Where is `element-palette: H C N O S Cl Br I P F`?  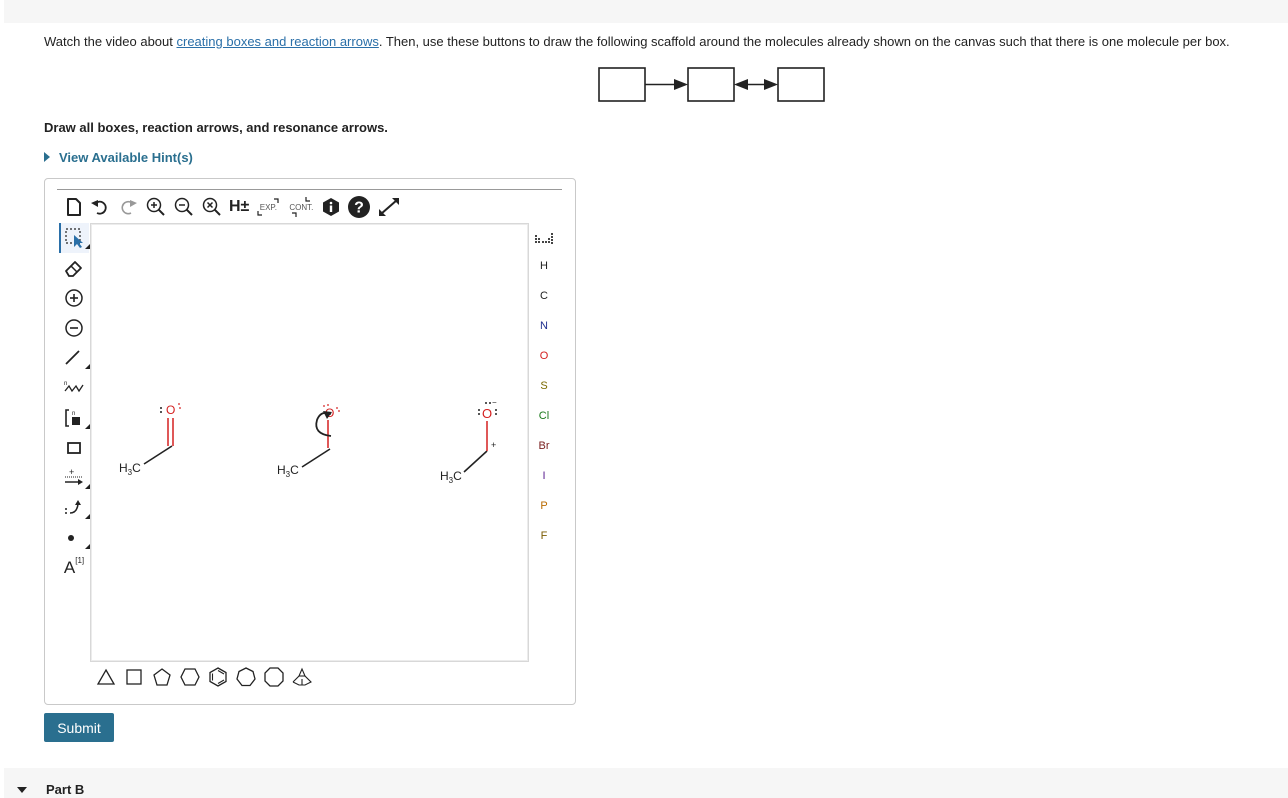 element-palette: H C N O S Cl Br I P F is located at coordinates (544, 388).